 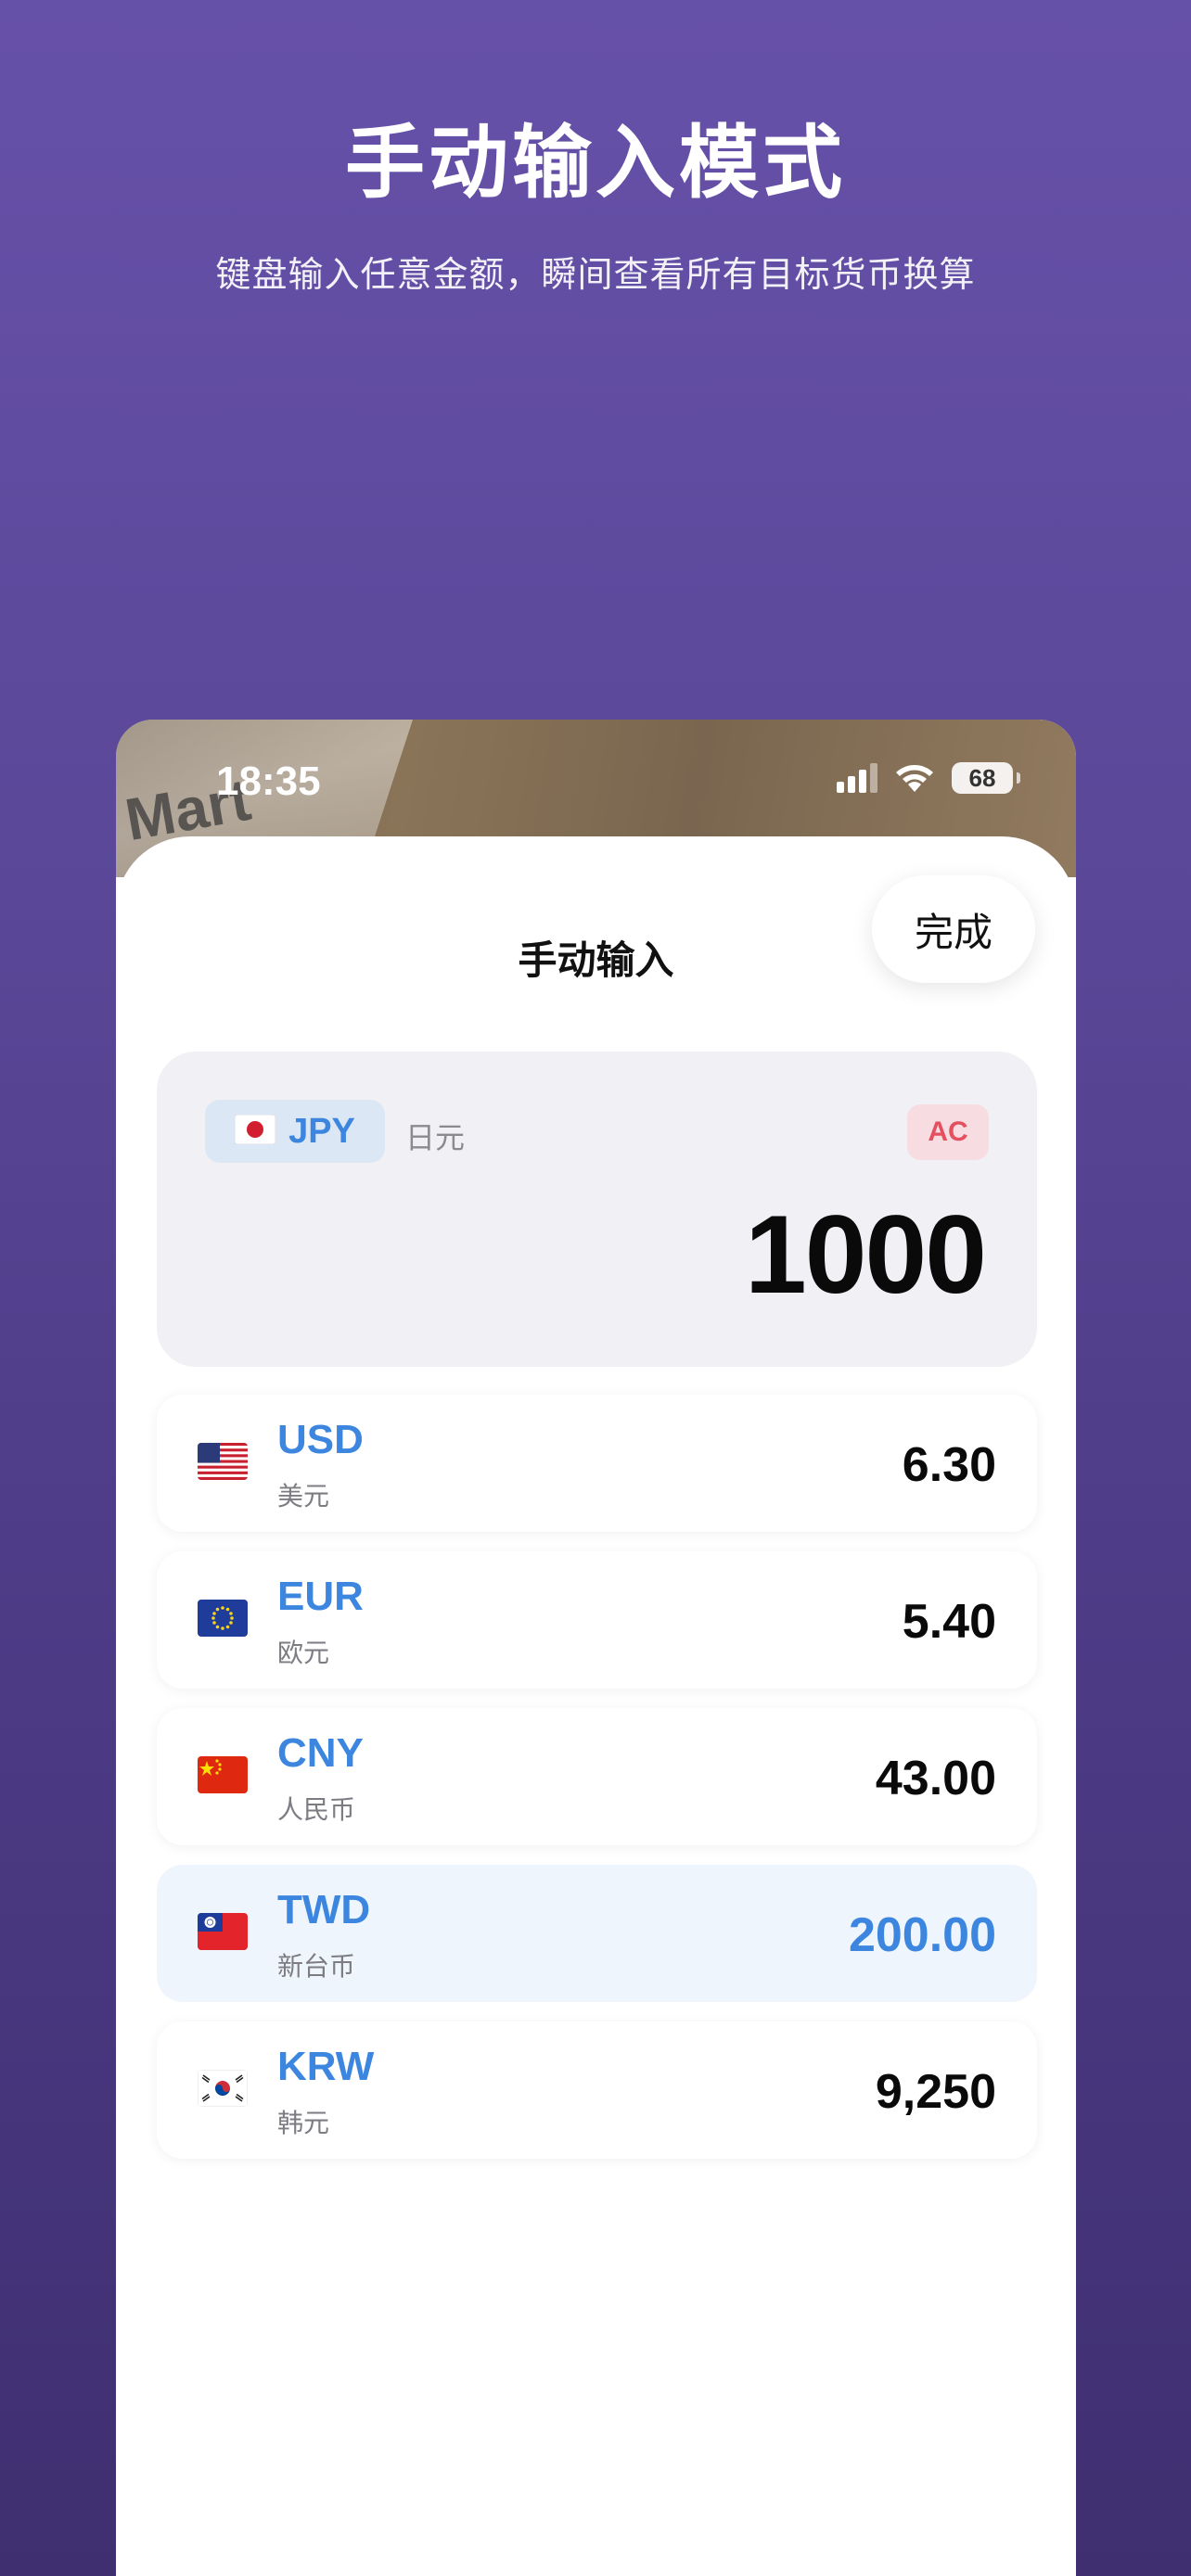 What do you see at coordinates (935, 1779) in the screenshot?
I see `converted-value: 43.00` at bounding box center [935, 1779].